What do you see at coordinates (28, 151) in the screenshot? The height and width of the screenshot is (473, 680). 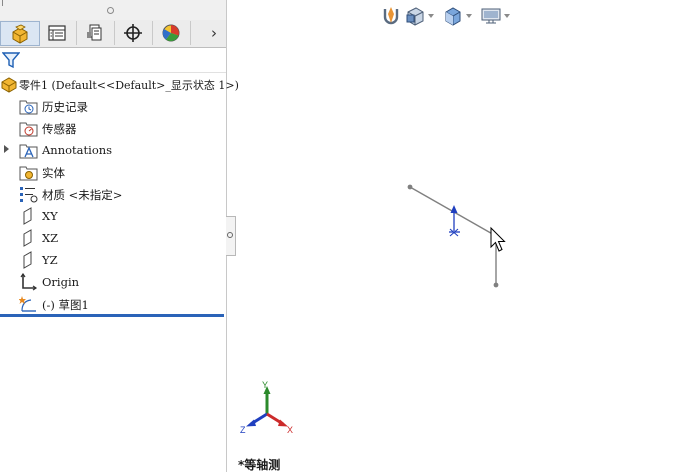 I see `annotations-folder-icon` at bounding box center [28, 151].